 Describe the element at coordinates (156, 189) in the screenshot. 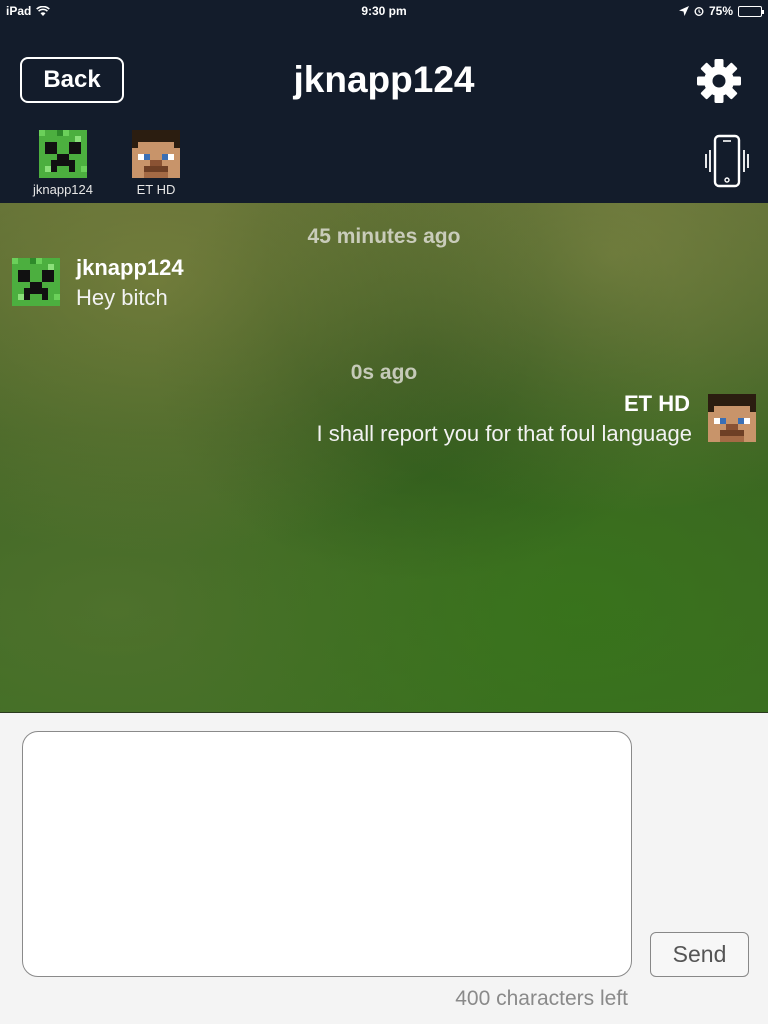

I see `participant-name: ET HD` at that location.